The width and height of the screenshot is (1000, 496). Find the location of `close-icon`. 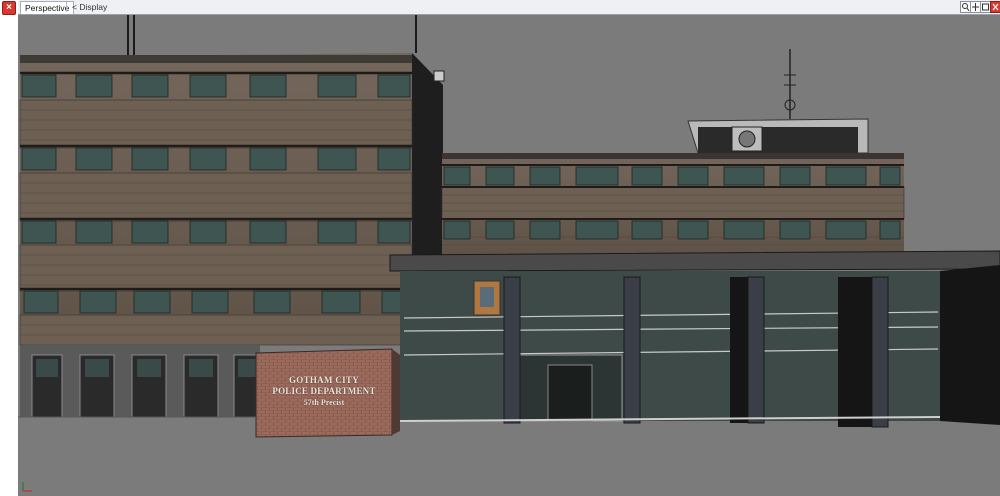

close-icon is located at coordinates (995, 7).